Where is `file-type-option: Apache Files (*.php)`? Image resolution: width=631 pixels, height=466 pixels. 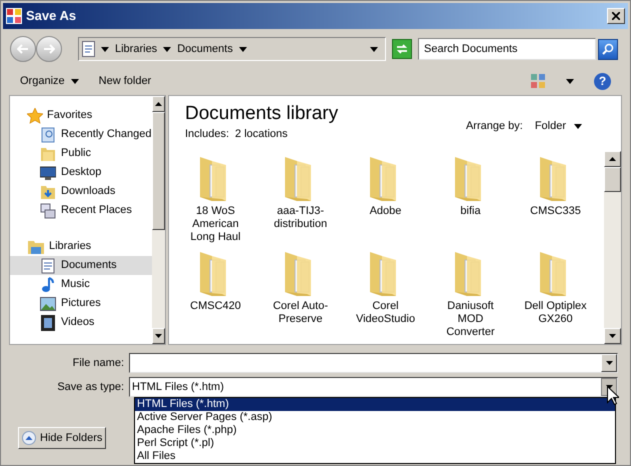 file-type-option: Apache Files (*.php) is located at coordinates (375, 430).